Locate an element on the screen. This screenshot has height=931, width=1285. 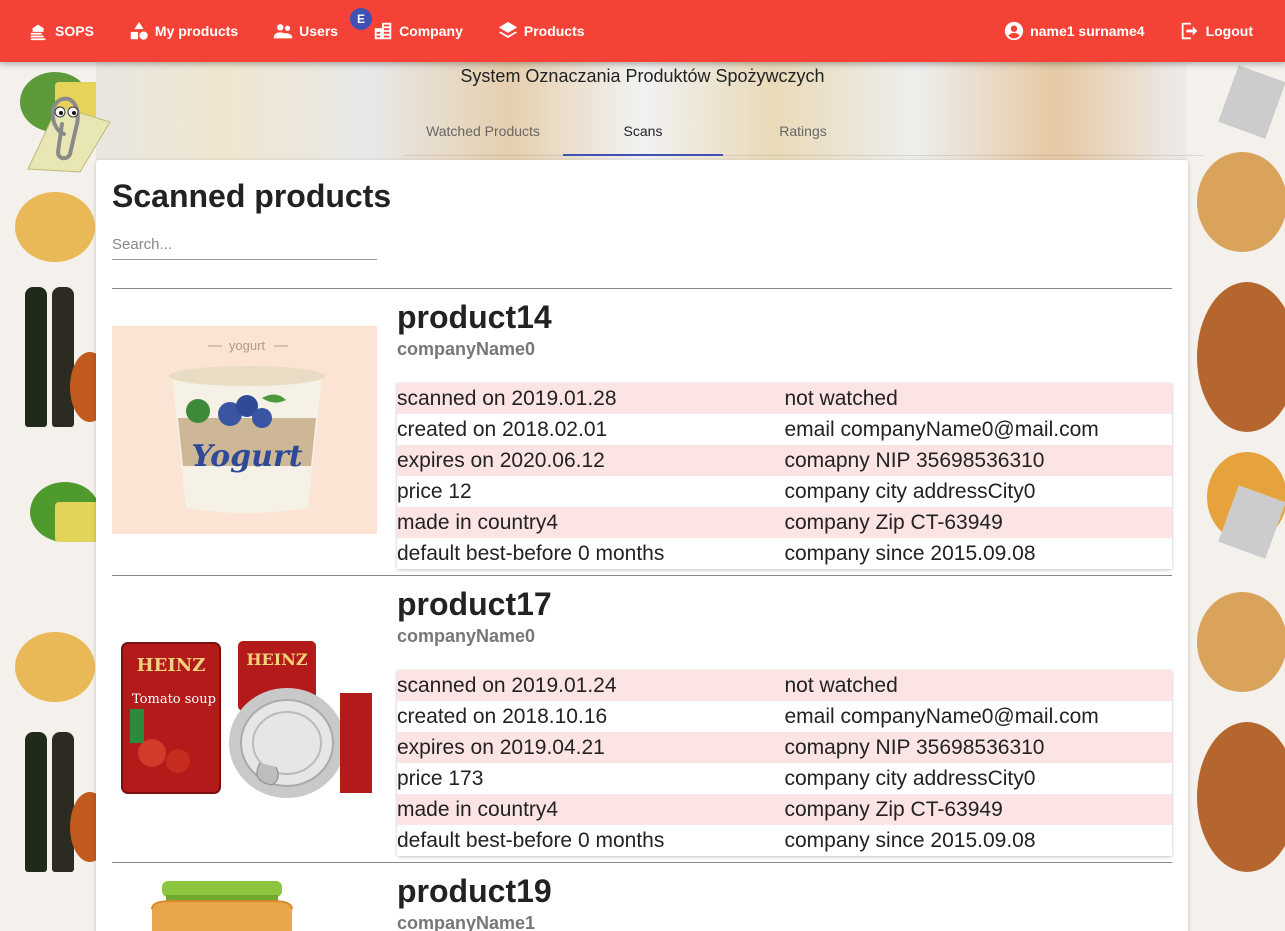
background-food-right is located at coordinates (1236, 496).